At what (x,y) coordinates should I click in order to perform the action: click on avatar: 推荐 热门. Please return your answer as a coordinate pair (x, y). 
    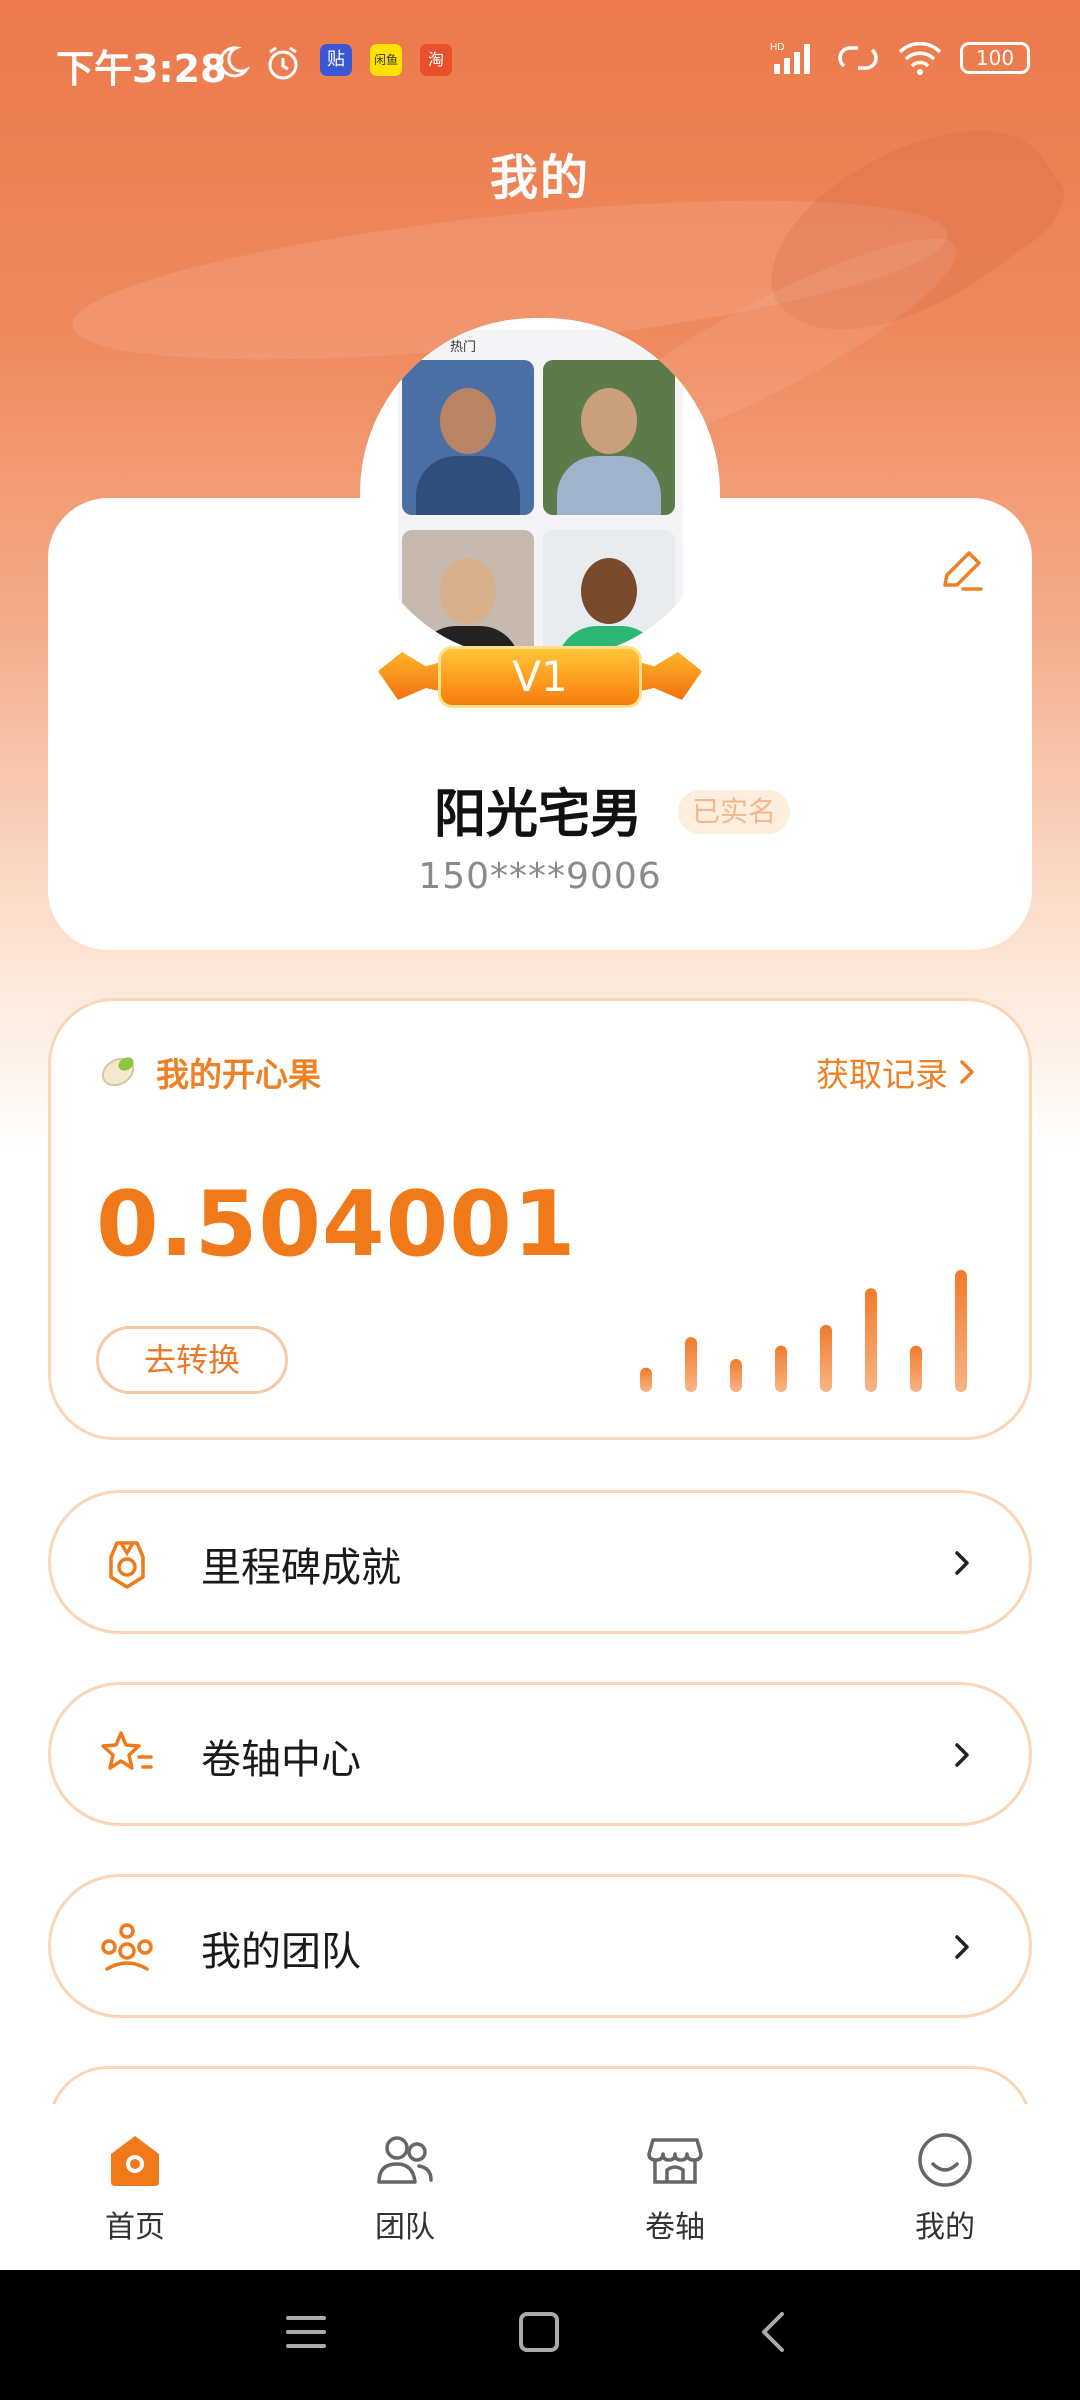
    Looking at the image, I should click on (540, 488).